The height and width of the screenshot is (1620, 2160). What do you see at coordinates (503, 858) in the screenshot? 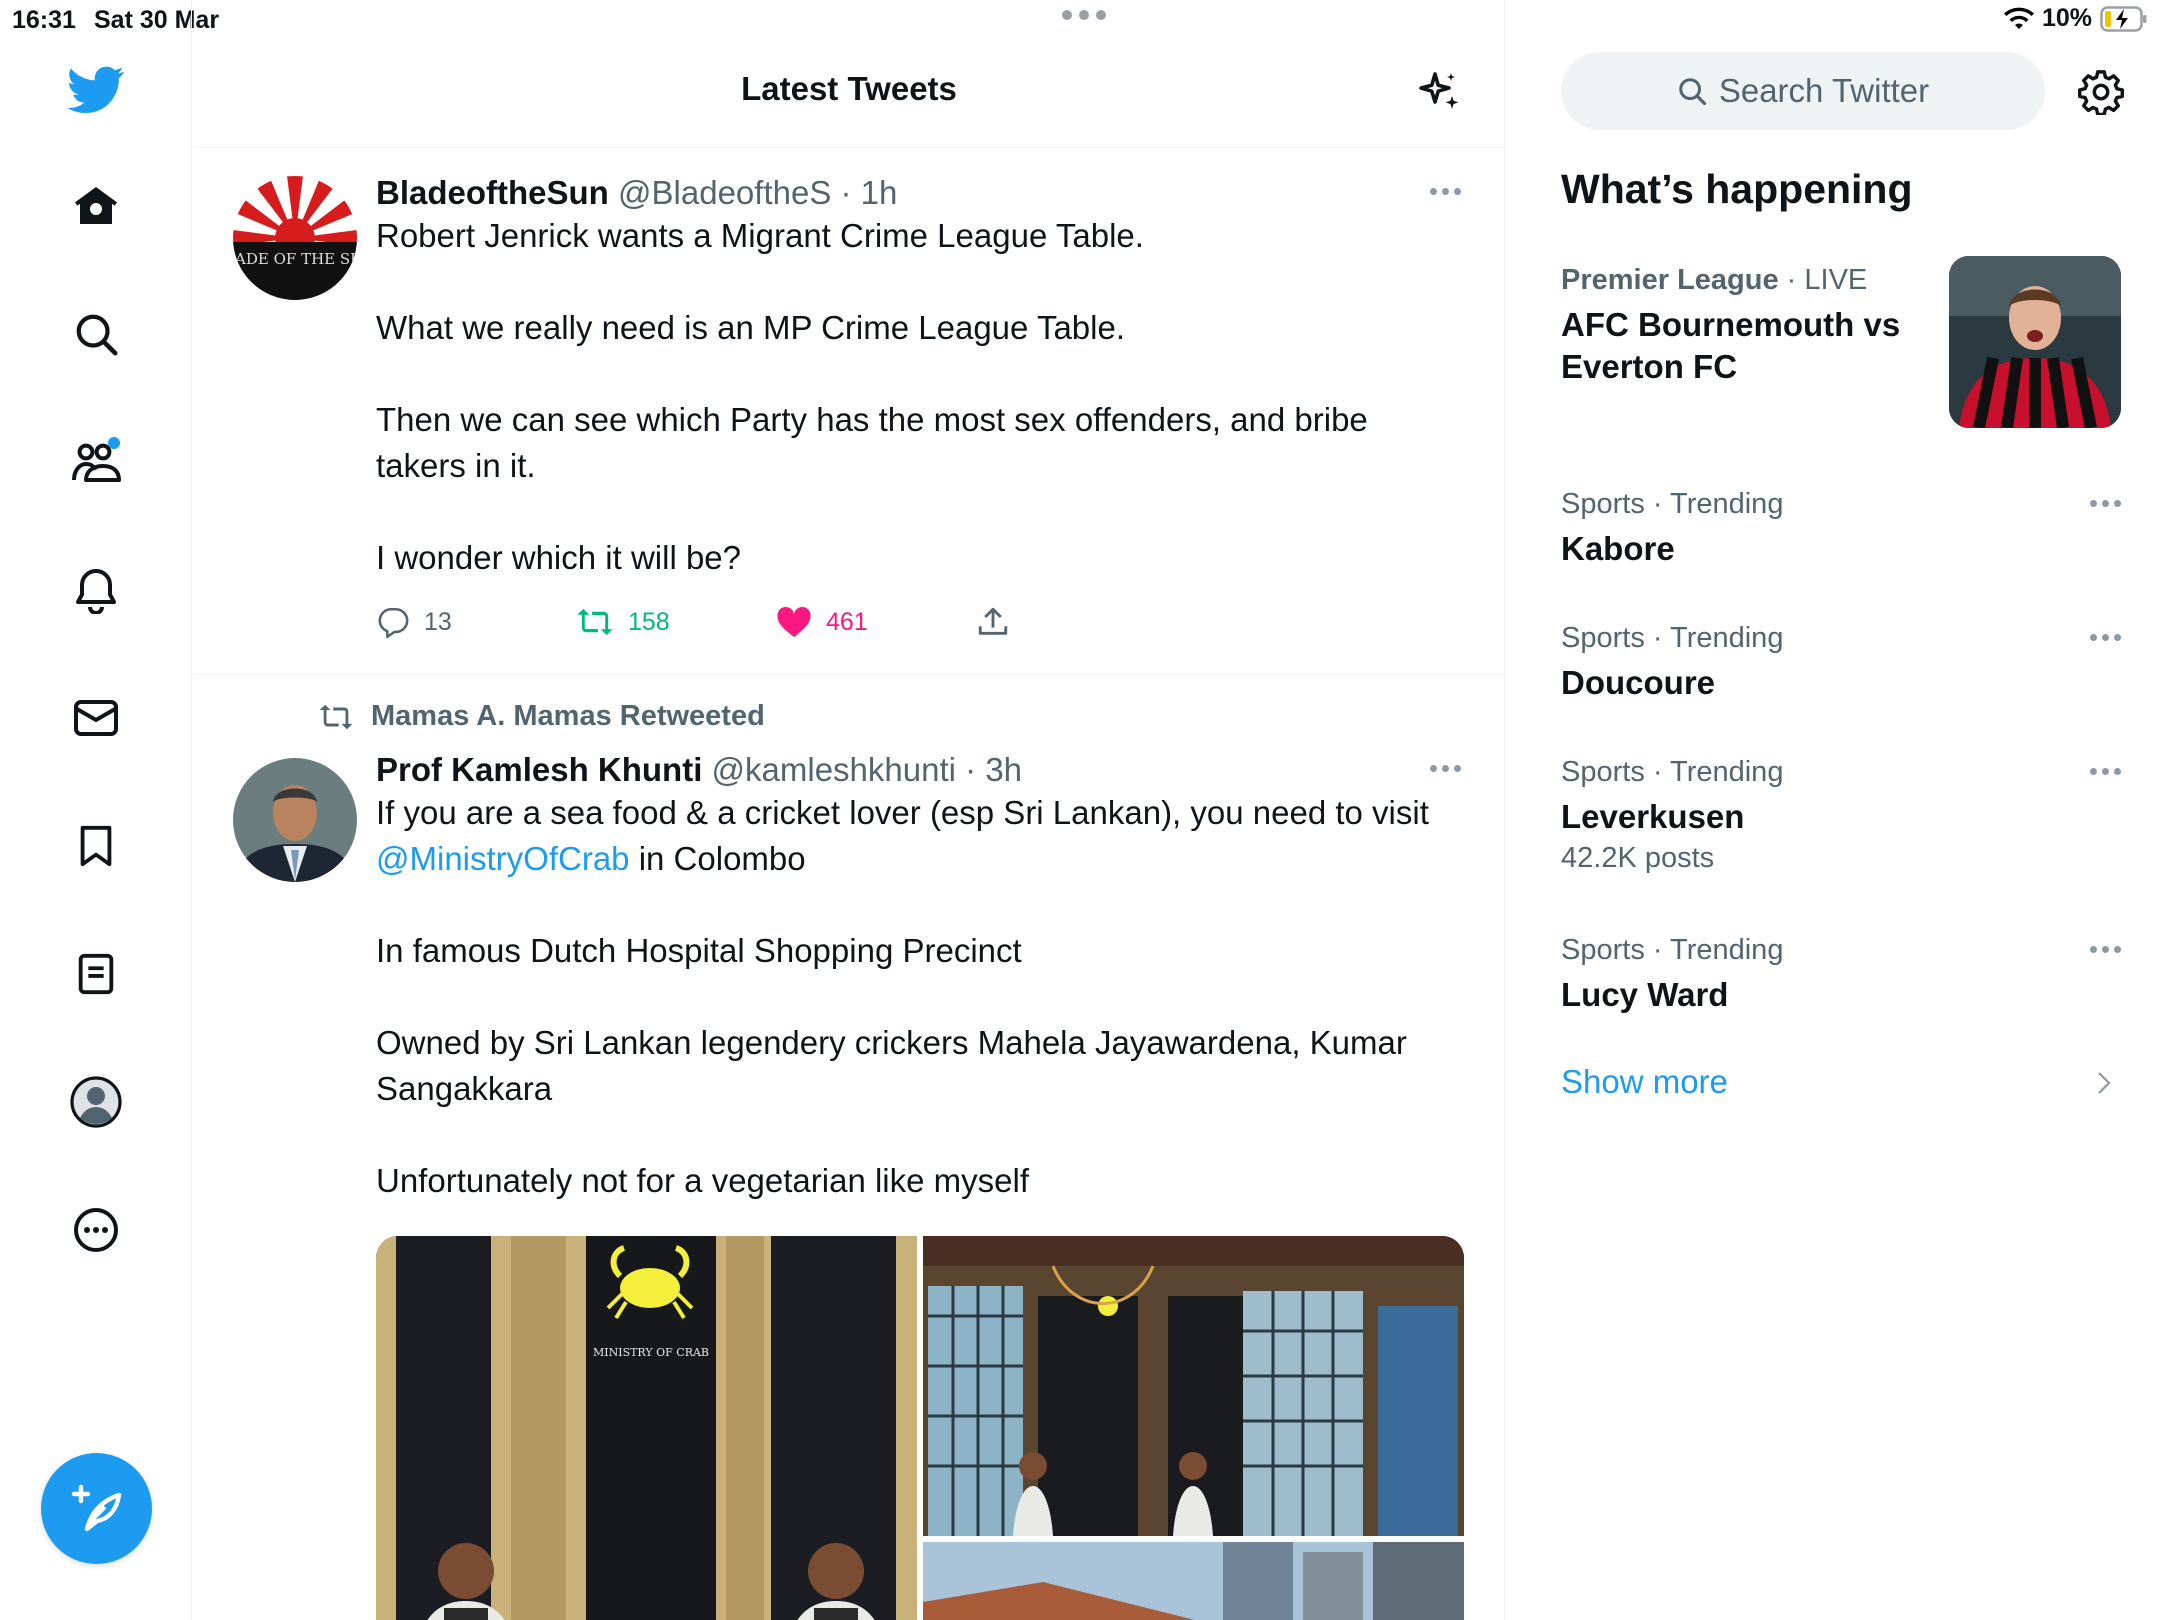
I see `mention-link: @MinistryOfCrab` at bounding box center [503, 858].